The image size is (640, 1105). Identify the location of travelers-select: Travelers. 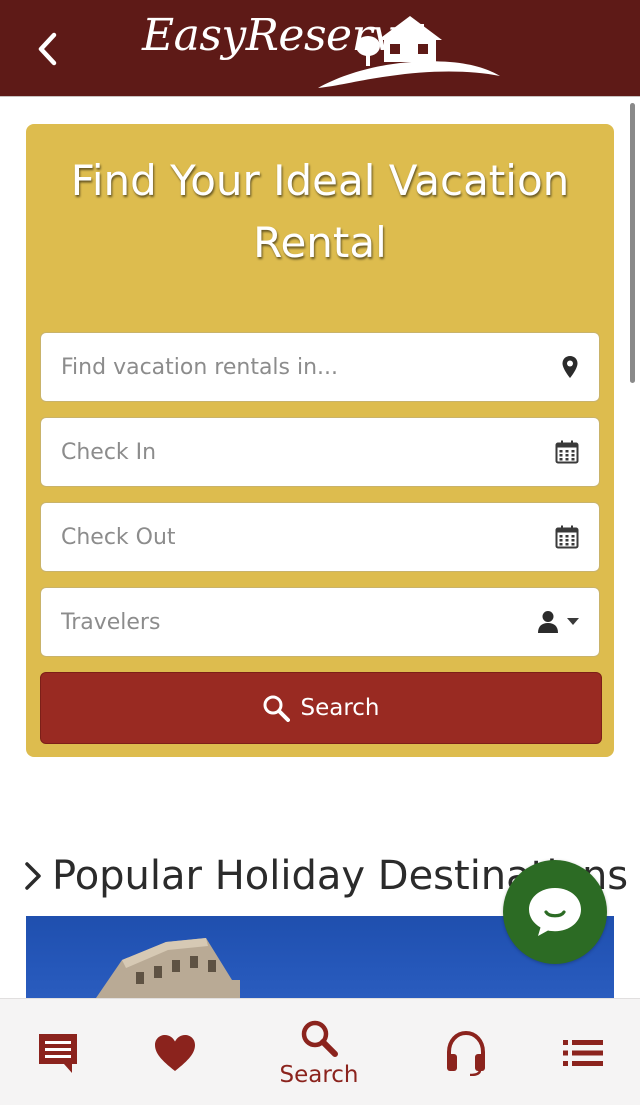
(320, 622).